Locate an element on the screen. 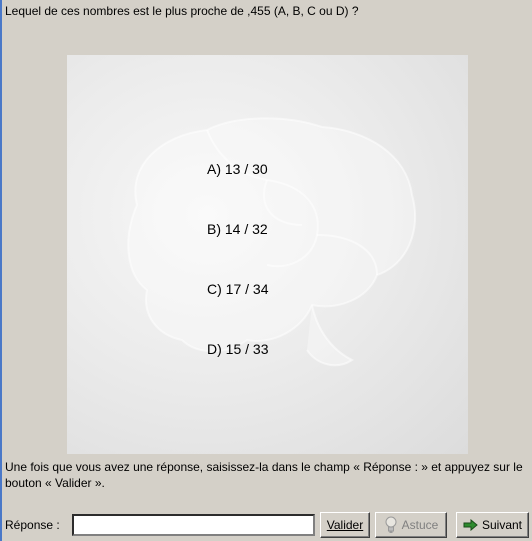 Image resolution: width=532 pixels, height=541 pixels. option-d: D) 15 / 33 is located at coordinates (238, 349).